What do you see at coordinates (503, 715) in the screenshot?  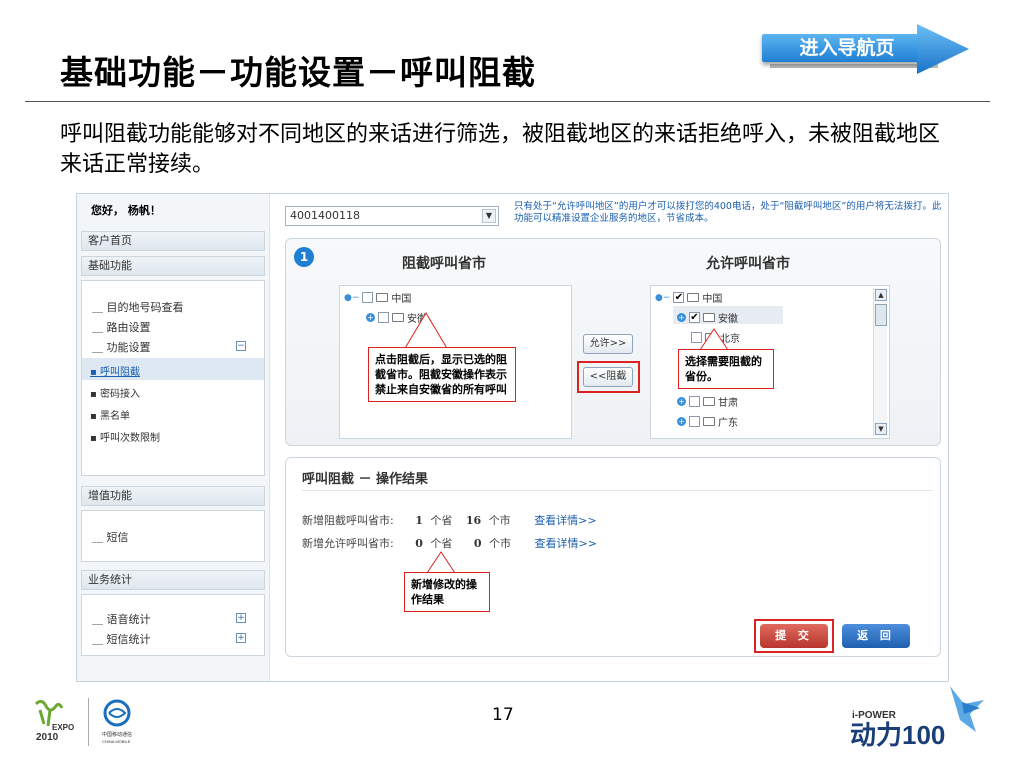 I see `page-number: 17` at bounding box center [503, 715].